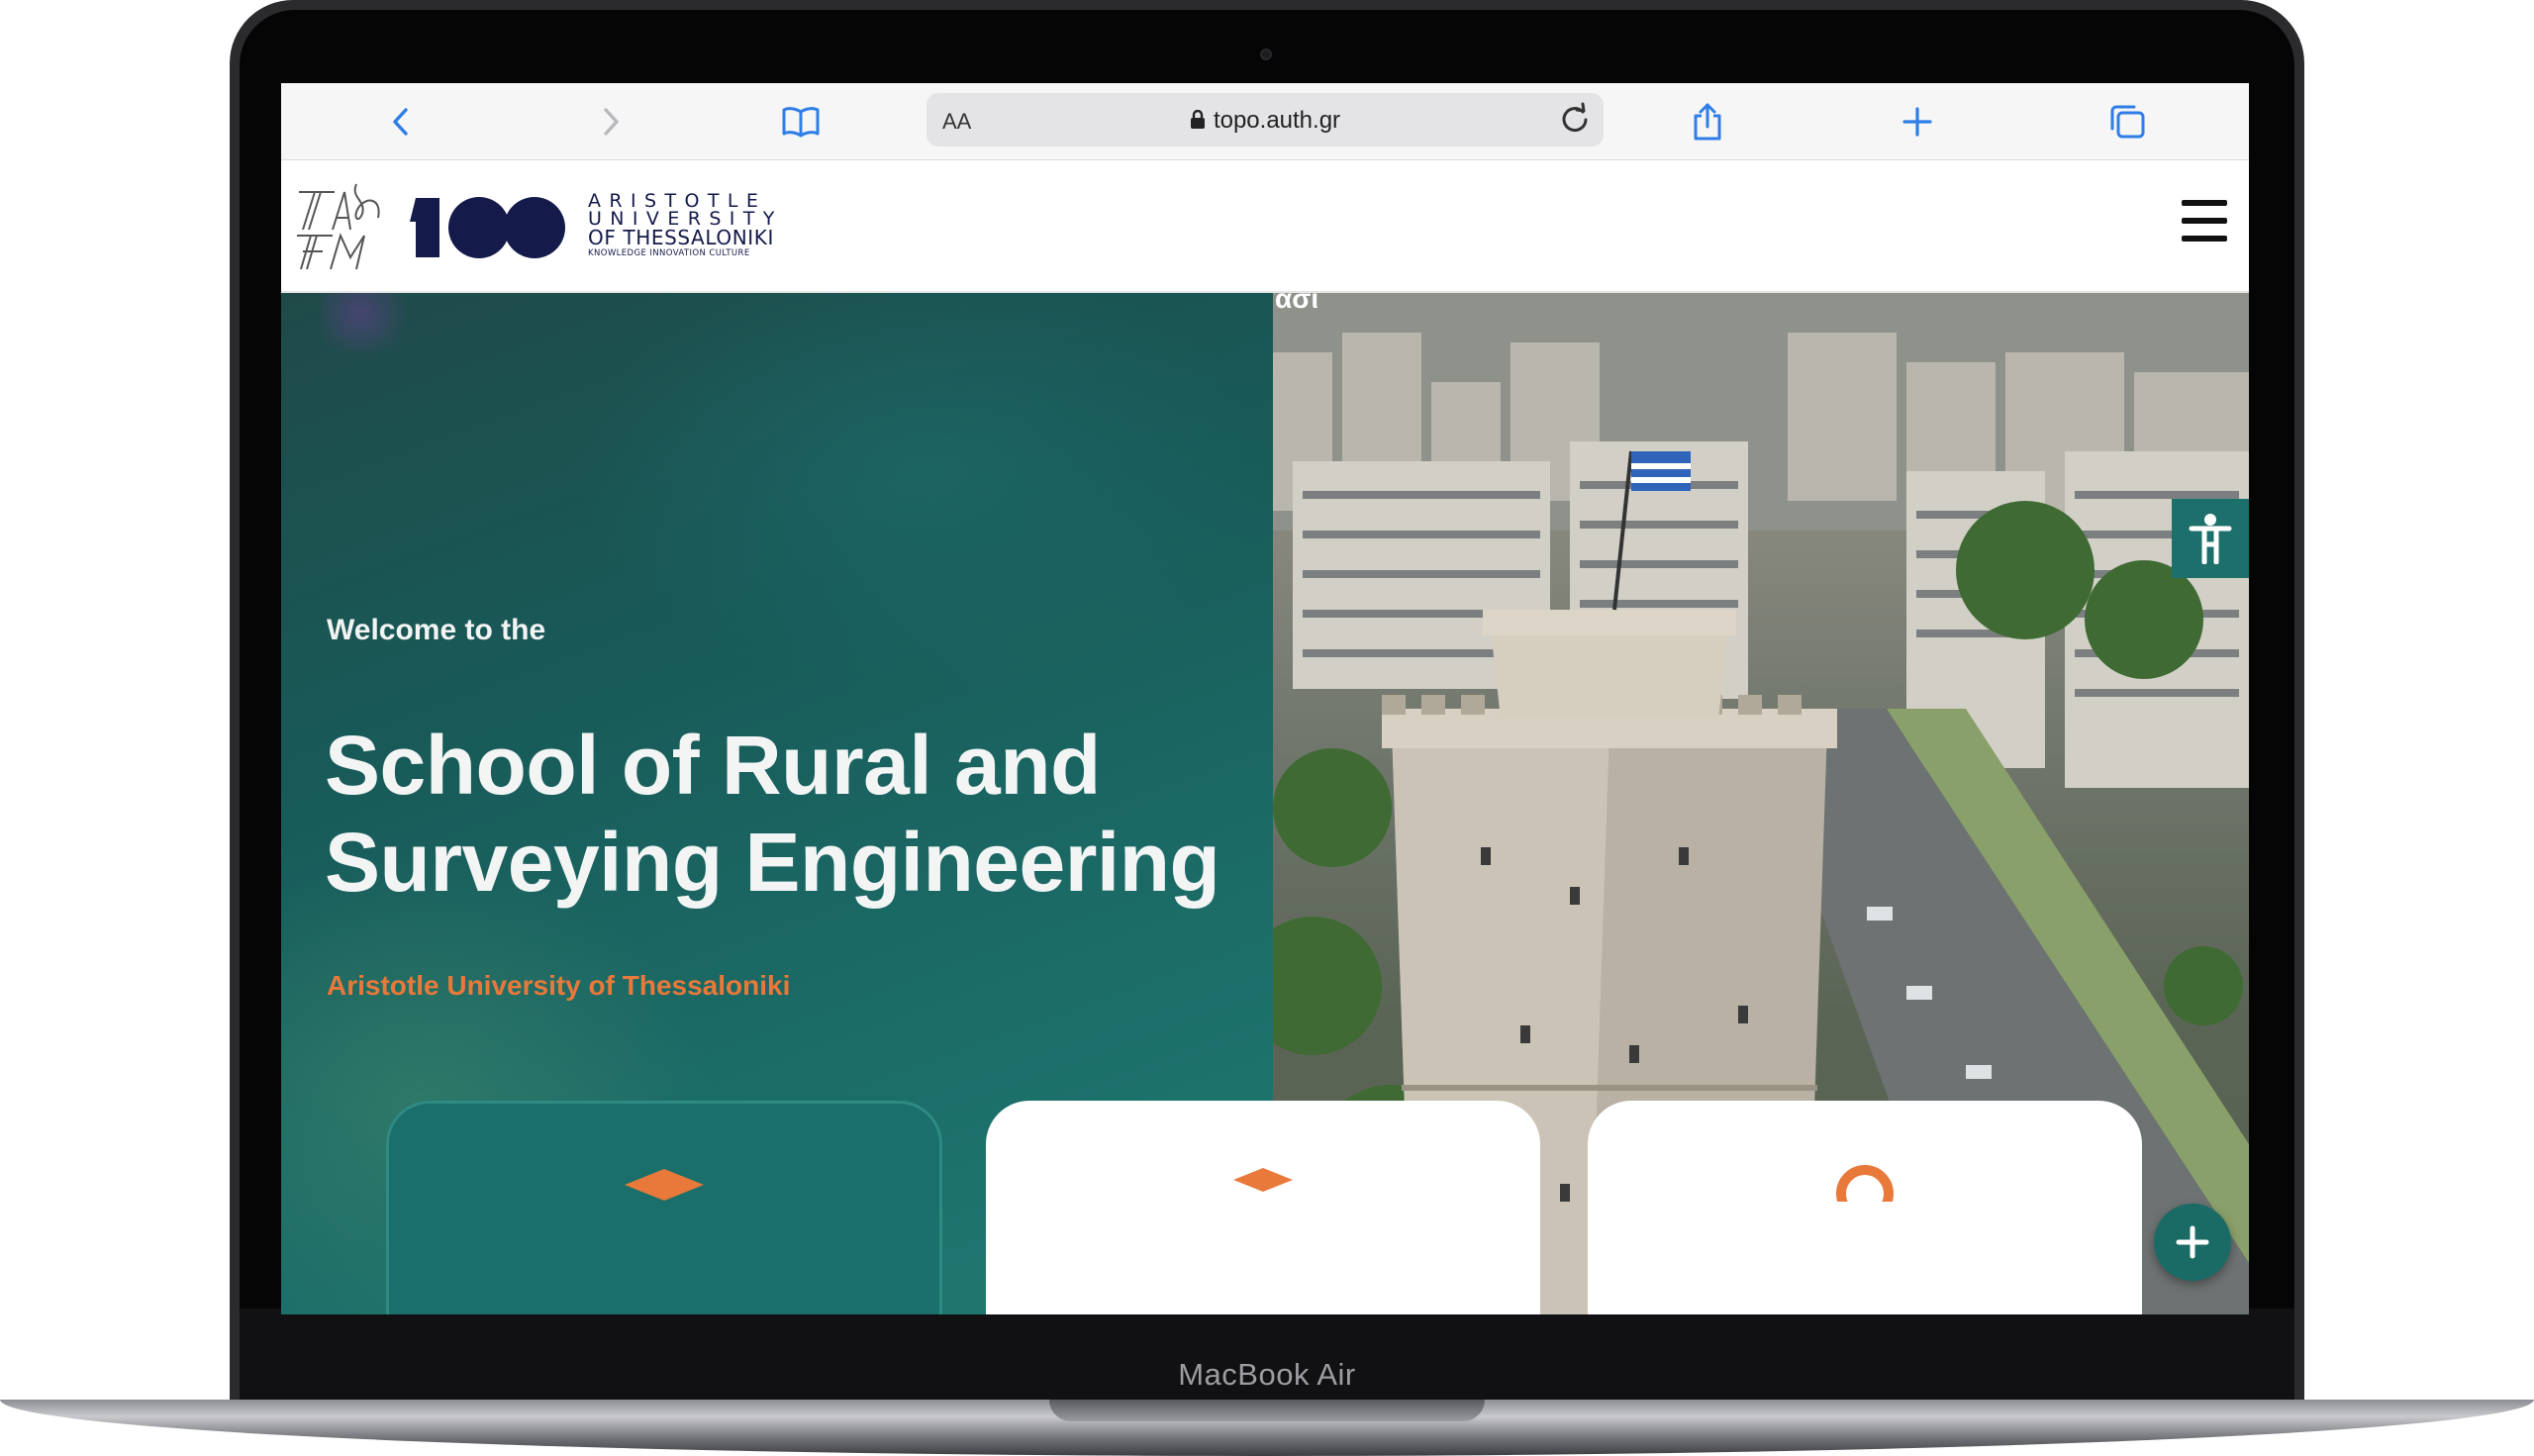 The height and width of the screenshot is (1456, 2534). What do you see at coordinates (1917, 121) in the screenshot?
I see `new-tab-icon` at bounding box center [1917, 121].